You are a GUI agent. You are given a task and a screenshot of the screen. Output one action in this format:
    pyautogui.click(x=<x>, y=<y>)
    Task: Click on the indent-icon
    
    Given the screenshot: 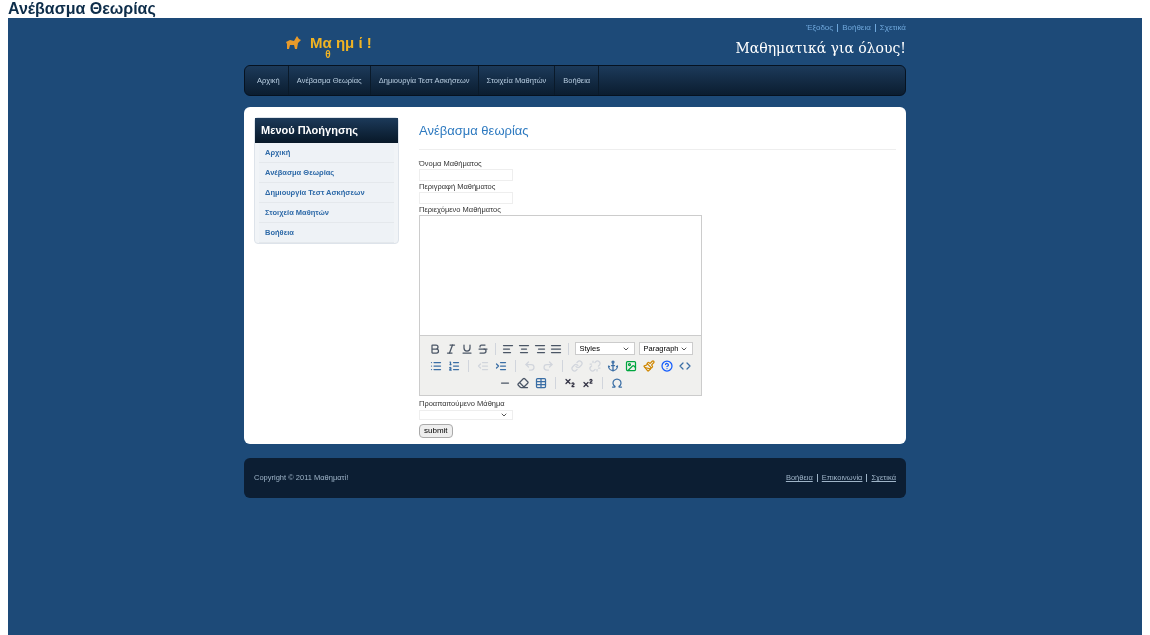 What is the action you would take?
    pyautogui.click(x=501, y=366)
    